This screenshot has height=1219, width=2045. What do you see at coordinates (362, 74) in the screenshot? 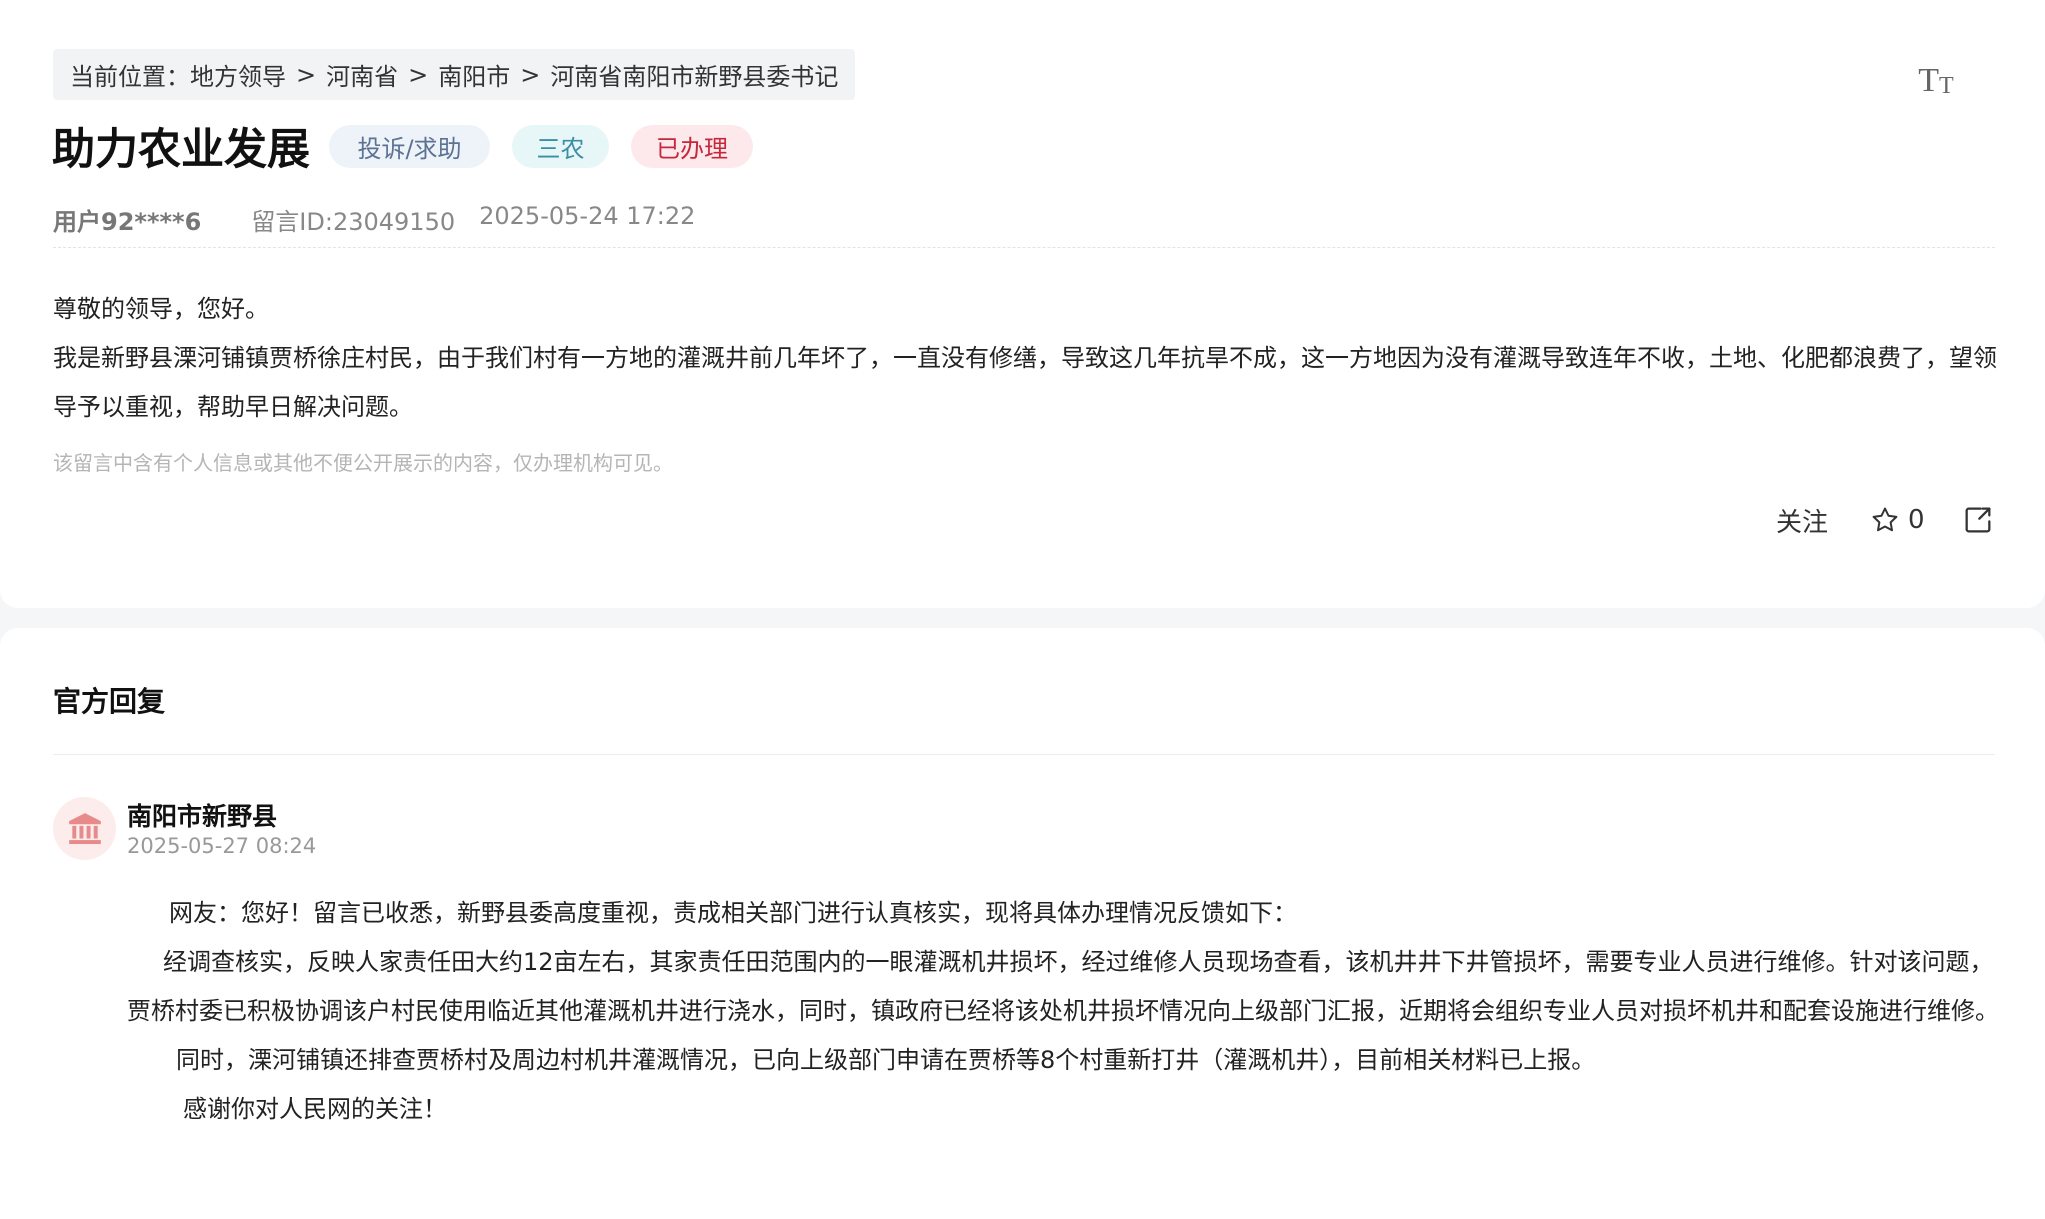
I see `breadcrumb-item-province: 河南省` at bounding box center [362, 74].